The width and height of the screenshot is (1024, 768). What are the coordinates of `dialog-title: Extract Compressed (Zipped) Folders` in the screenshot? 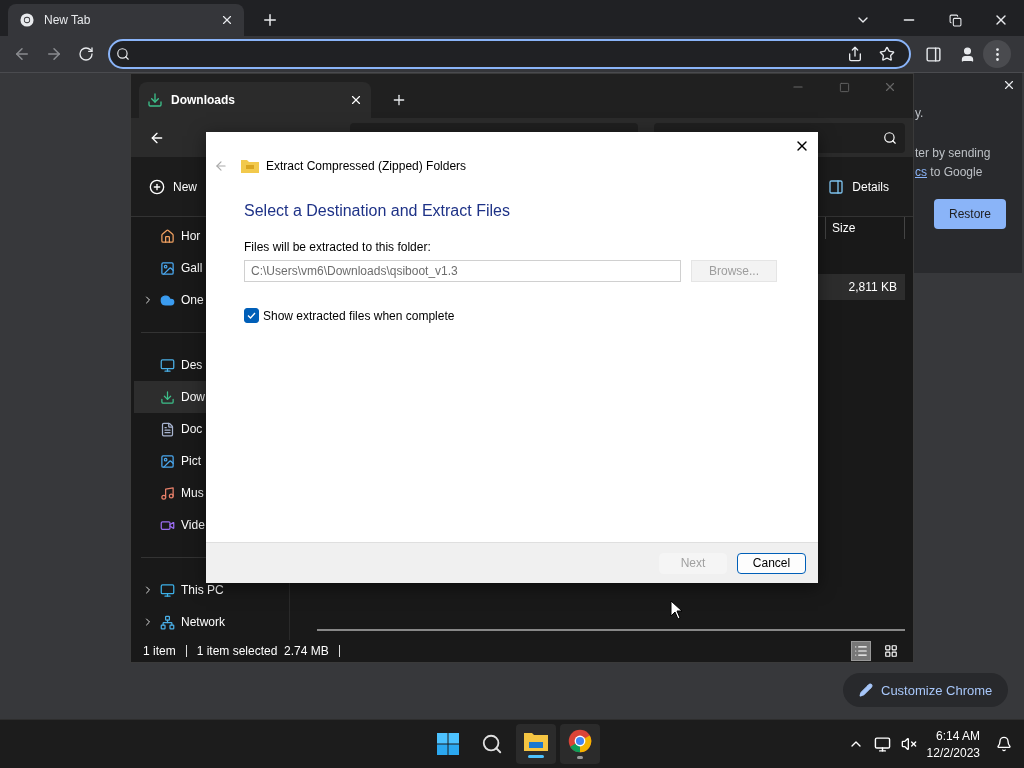 It's located at (366, 166).